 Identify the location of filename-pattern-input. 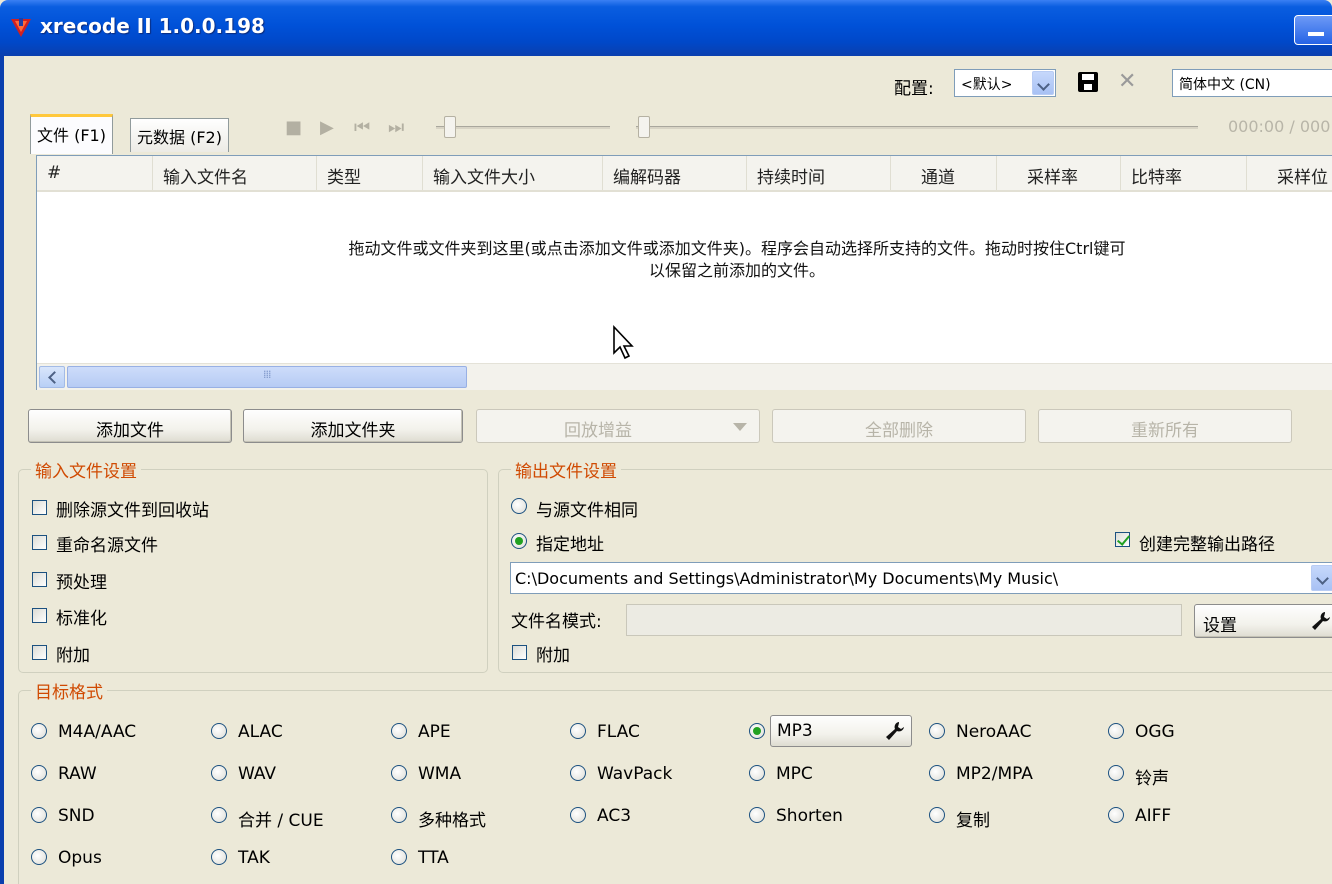
(904, 620).